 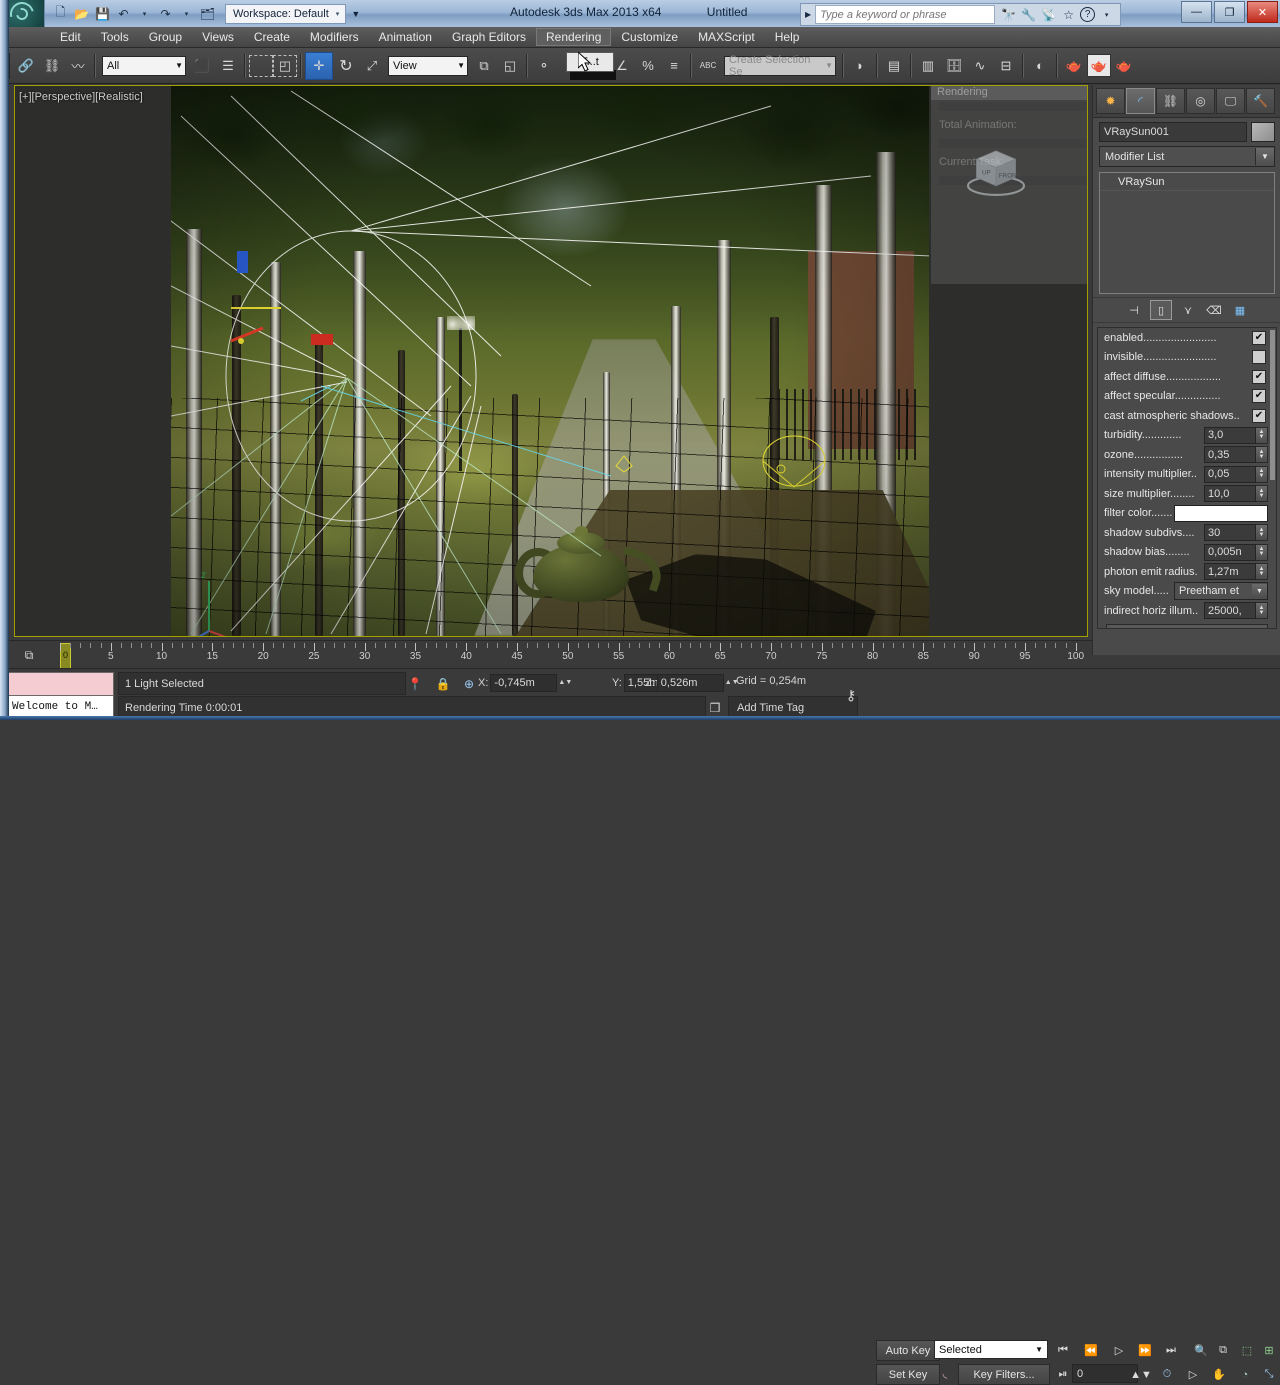 I want to click on configure-modifier-sets-icon: ▦, so click(x=1240, y=310).